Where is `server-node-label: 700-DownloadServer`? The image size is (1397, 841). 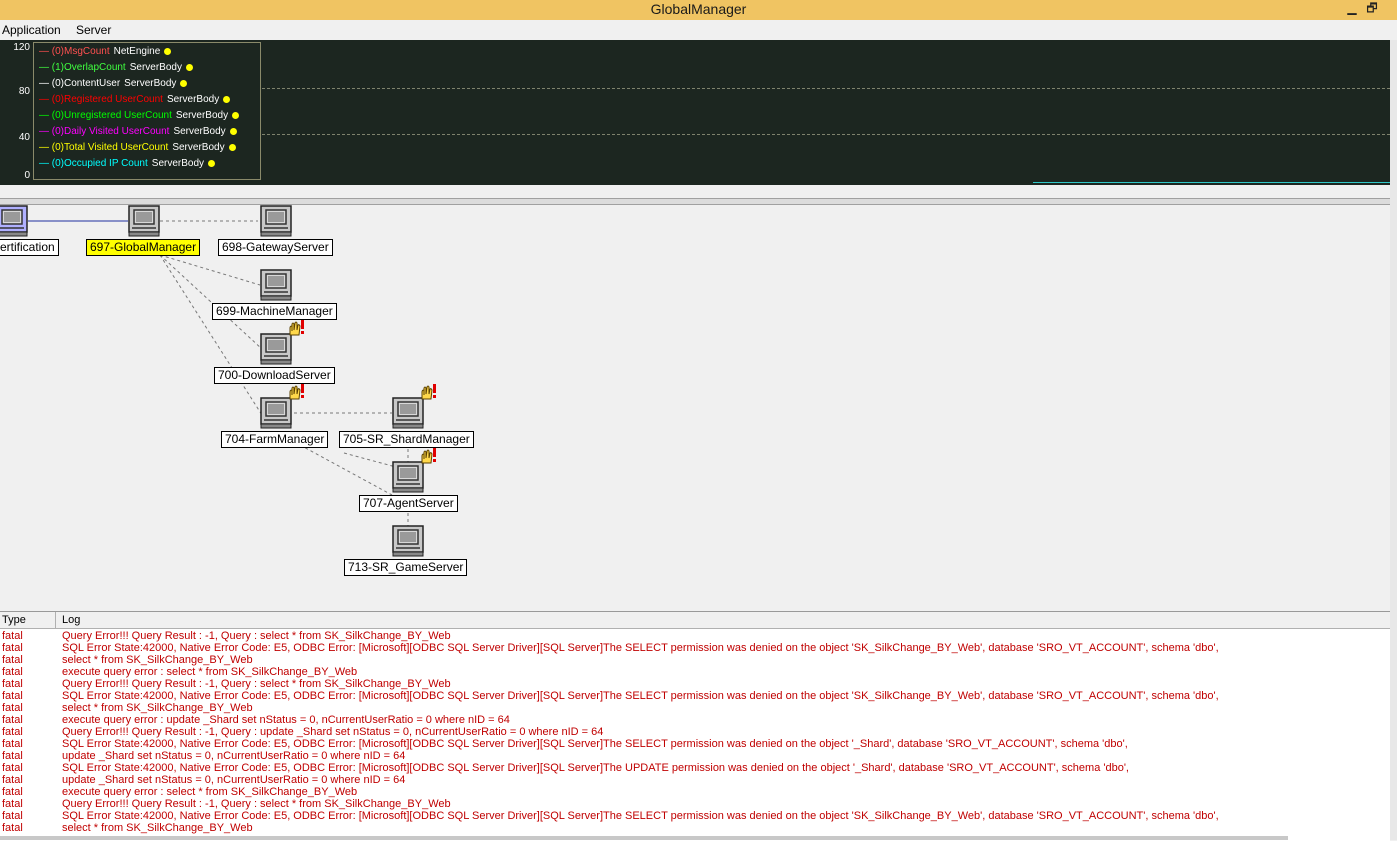
server-node-label: 700-DownloadServer is located at coordinates (274, 375).